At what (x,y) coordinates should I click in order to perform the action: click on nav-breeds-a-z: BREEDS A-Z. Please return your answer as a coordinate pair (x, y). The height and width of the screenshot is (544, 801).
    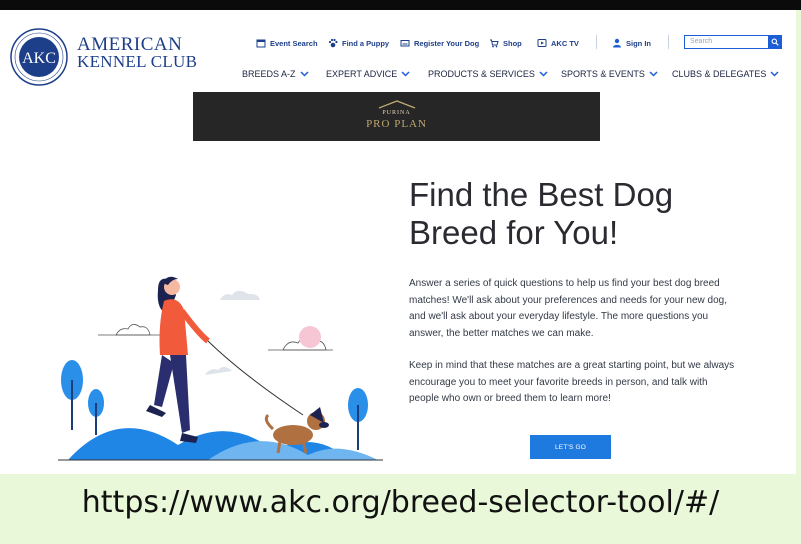
    Looking at the image, I should click on (275, 74).